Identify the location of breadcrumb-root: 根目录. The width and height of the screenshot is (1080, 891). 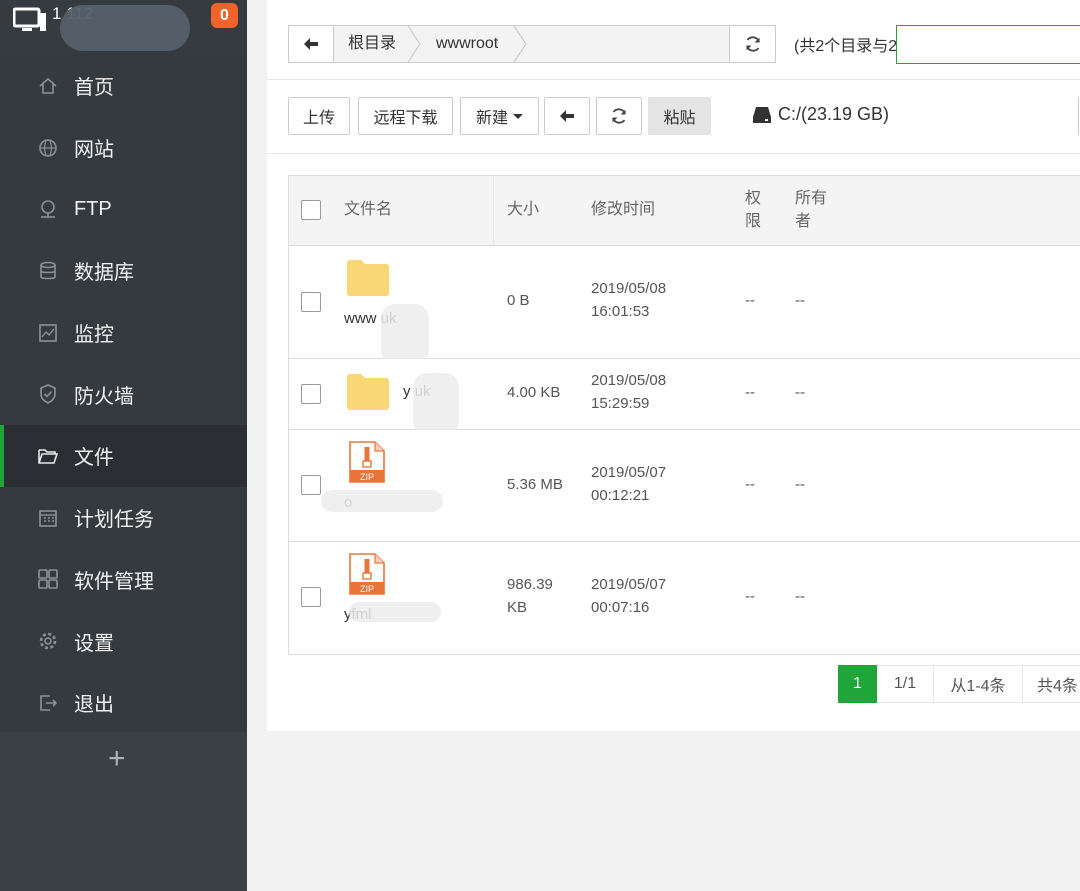
(372, 44).